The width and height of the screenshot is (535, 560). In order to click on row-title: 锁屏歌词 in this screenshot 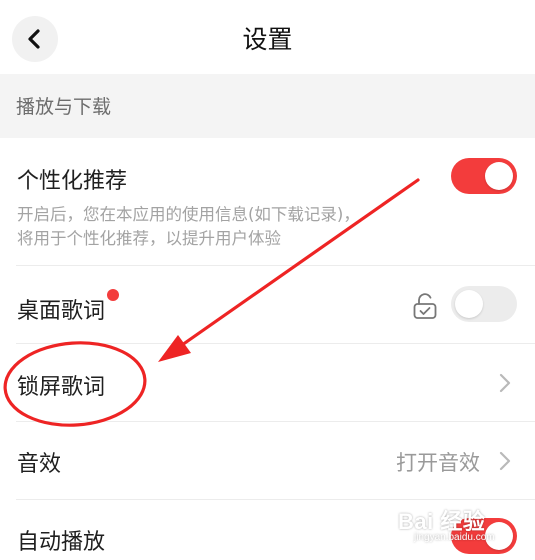, I will do `click(61, 387)`.